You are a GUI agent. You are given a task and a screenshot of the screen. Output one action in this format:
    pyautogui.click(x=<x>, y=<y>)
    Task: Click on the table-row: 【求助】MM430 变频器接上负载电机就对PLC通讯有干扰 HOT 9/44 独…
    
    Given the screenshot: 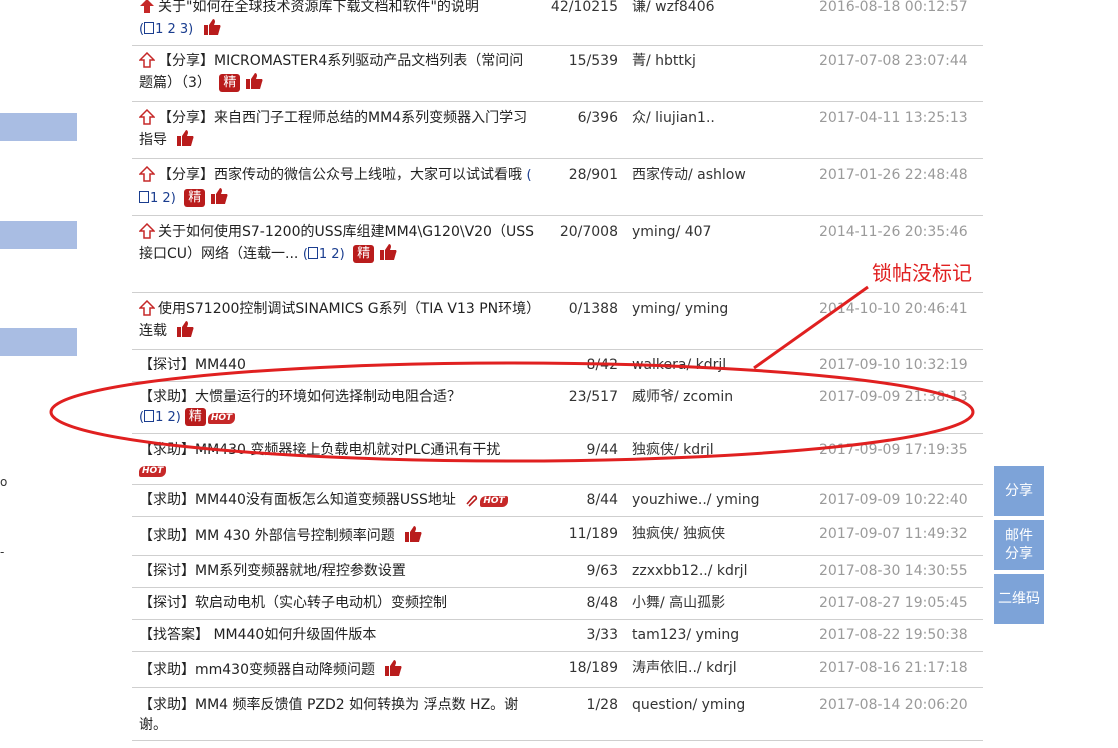 What is the action you would take?
    pyautogui.click(x=557, y=459)
    